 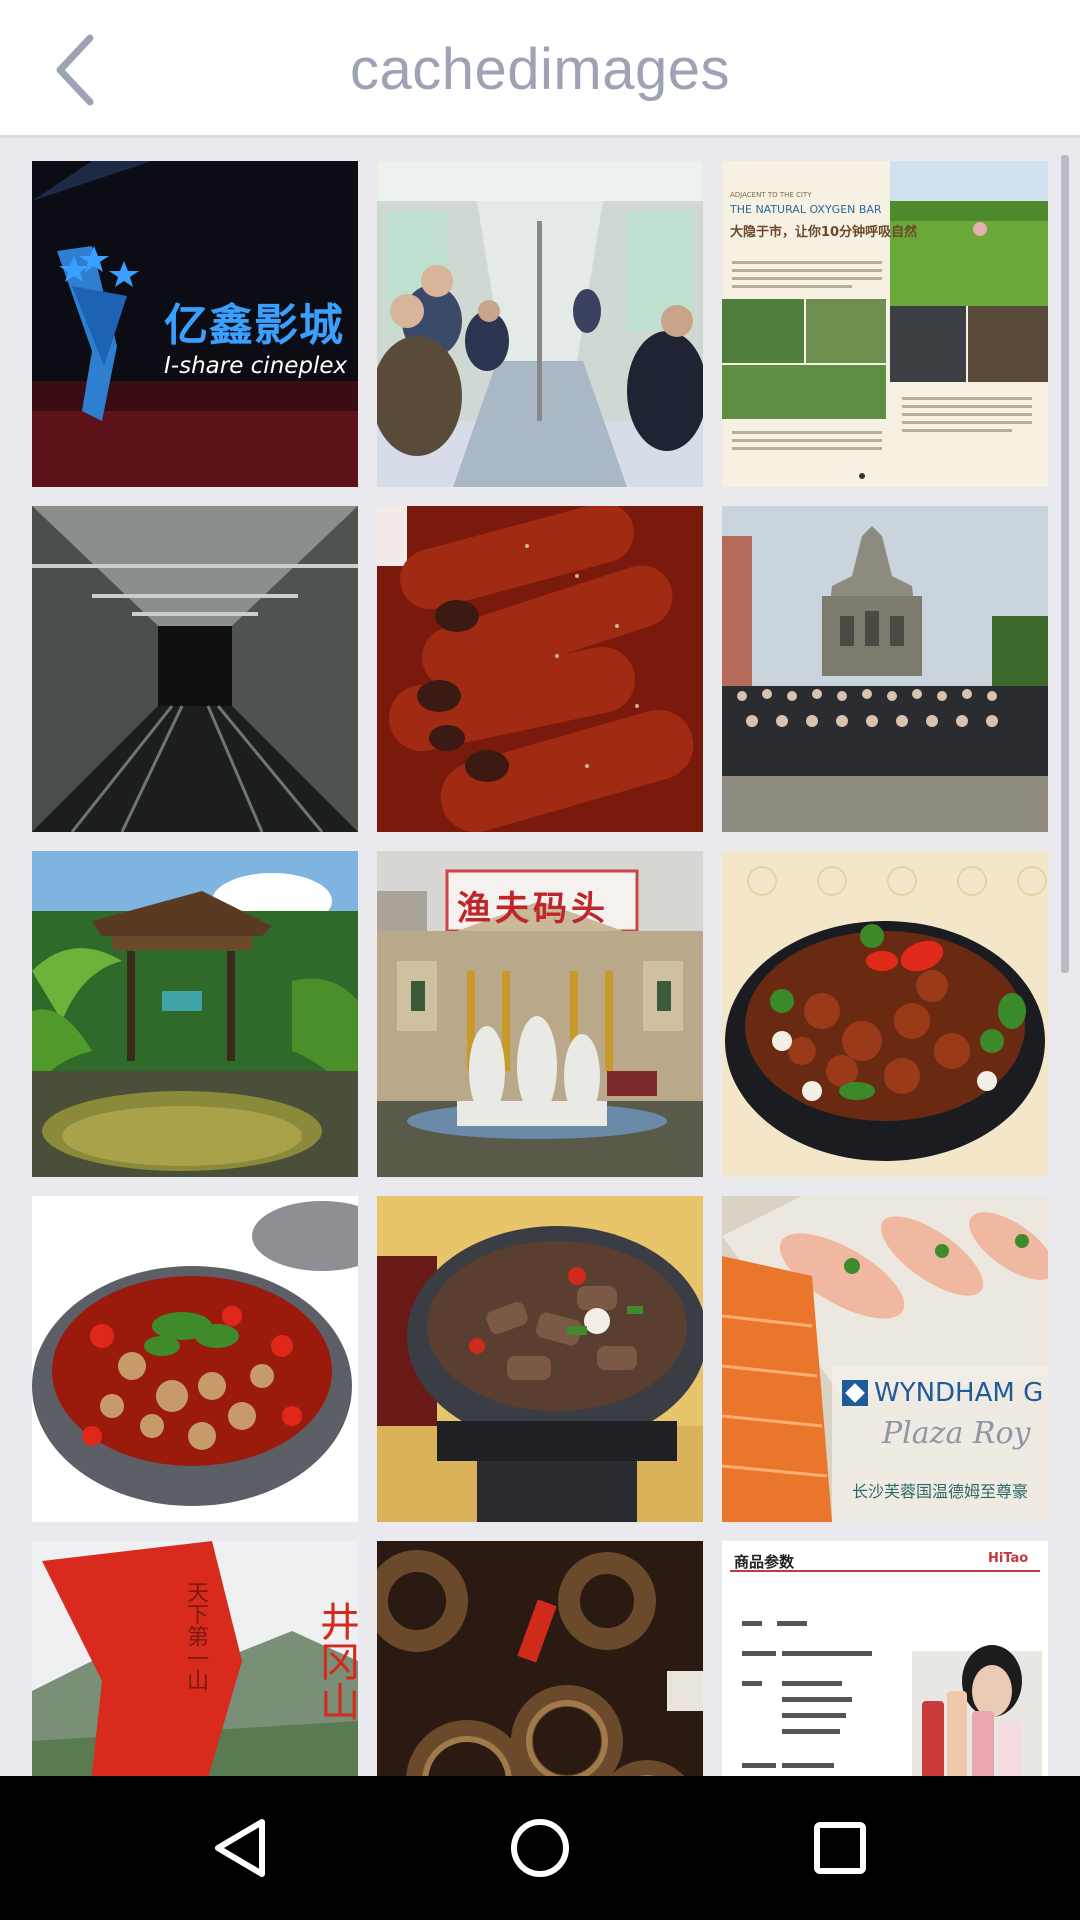 What do you see at coordinates (254, 325) in the screenshot?
I see `cinema-logo-cn-text: 亿鑫影城` at bounding box center [254, 325].